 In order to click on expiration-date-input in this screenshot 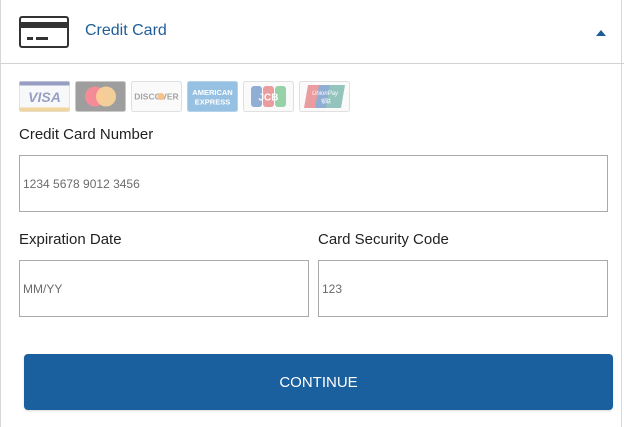, I will do `click(164, 288)`.